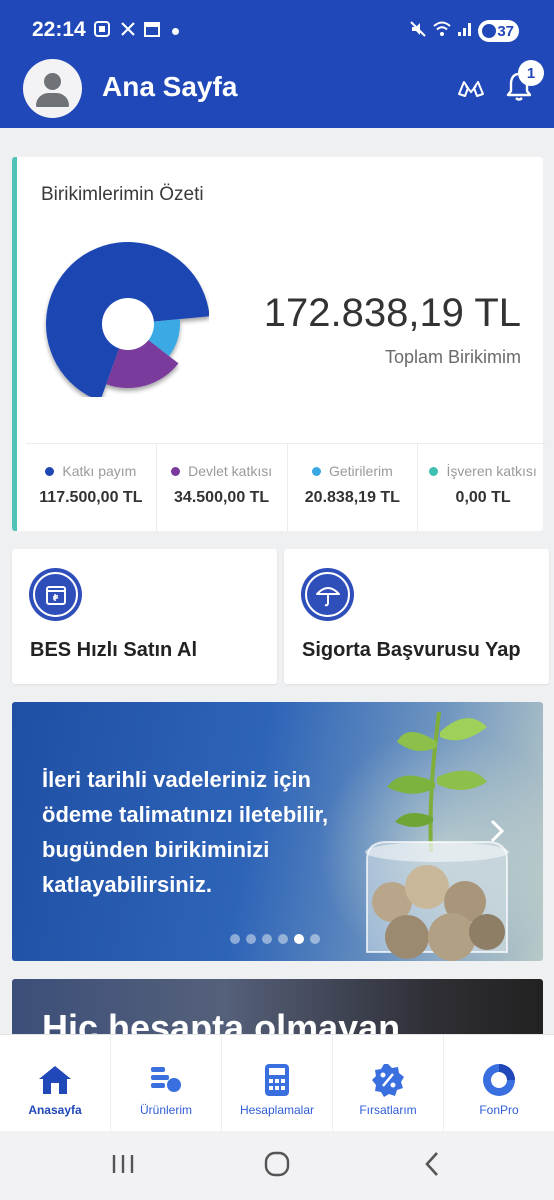 The width and height of the screenshot is (554, 1200). Describe the element at coordinates (433, 1164) in the screenshot. I see `back-icon` at that location.